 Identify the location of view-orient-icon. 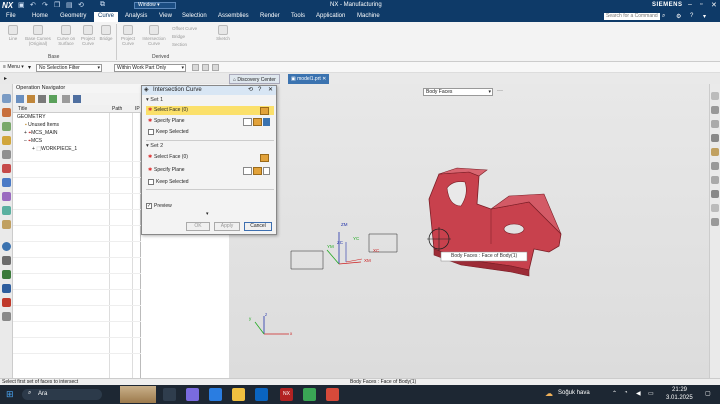
(715, 152).